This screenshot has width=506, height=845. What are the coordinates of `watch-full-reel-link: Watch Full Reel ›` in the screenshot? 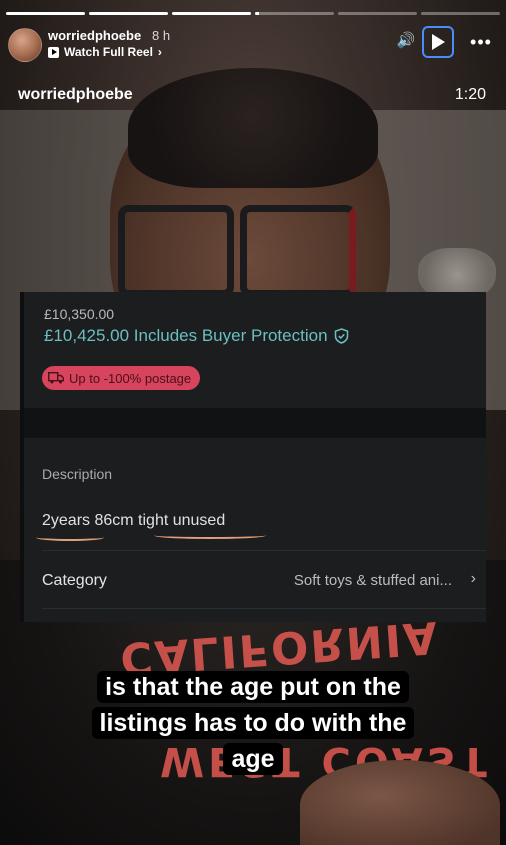 It's located at (105, 52).